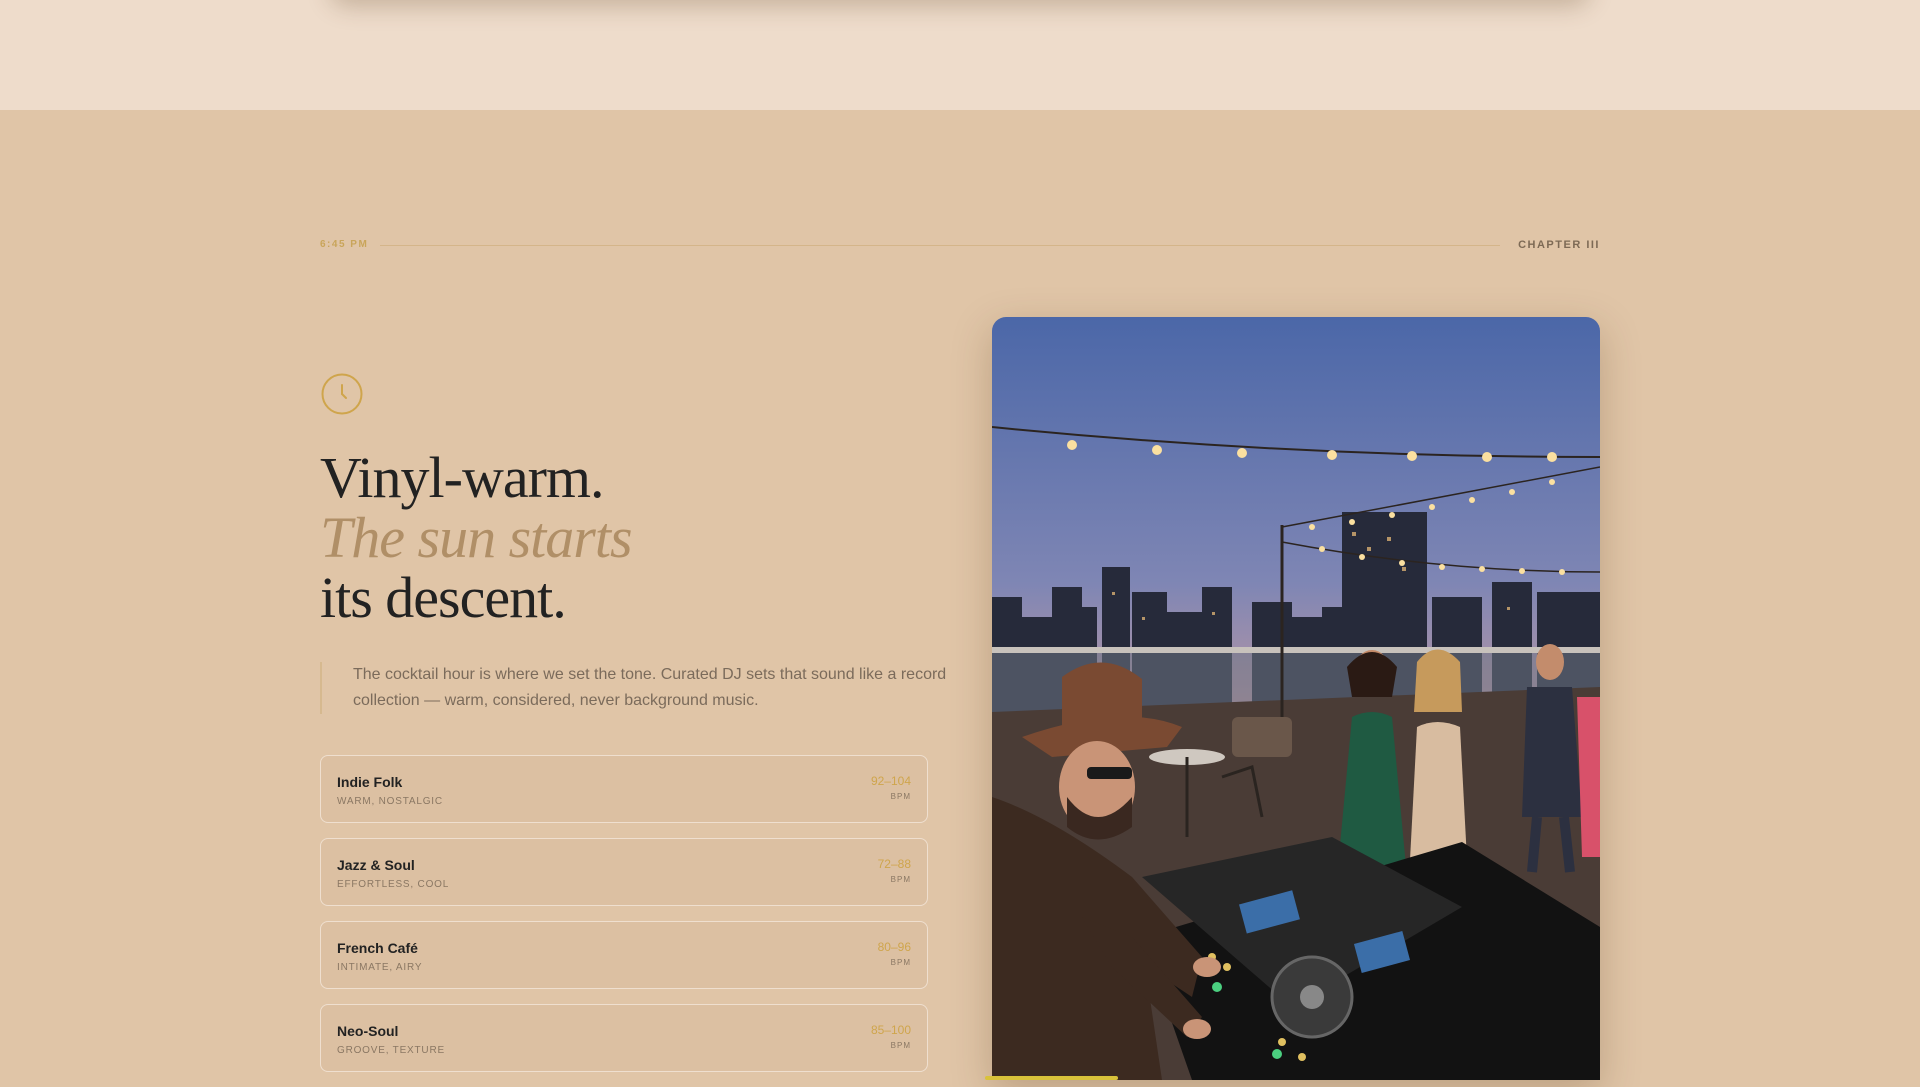  What do you see at coordinates (380, 967) in the screenshot?
I see `genre-description: INTIMATE, AIRY` at bounding box center [380, 967].